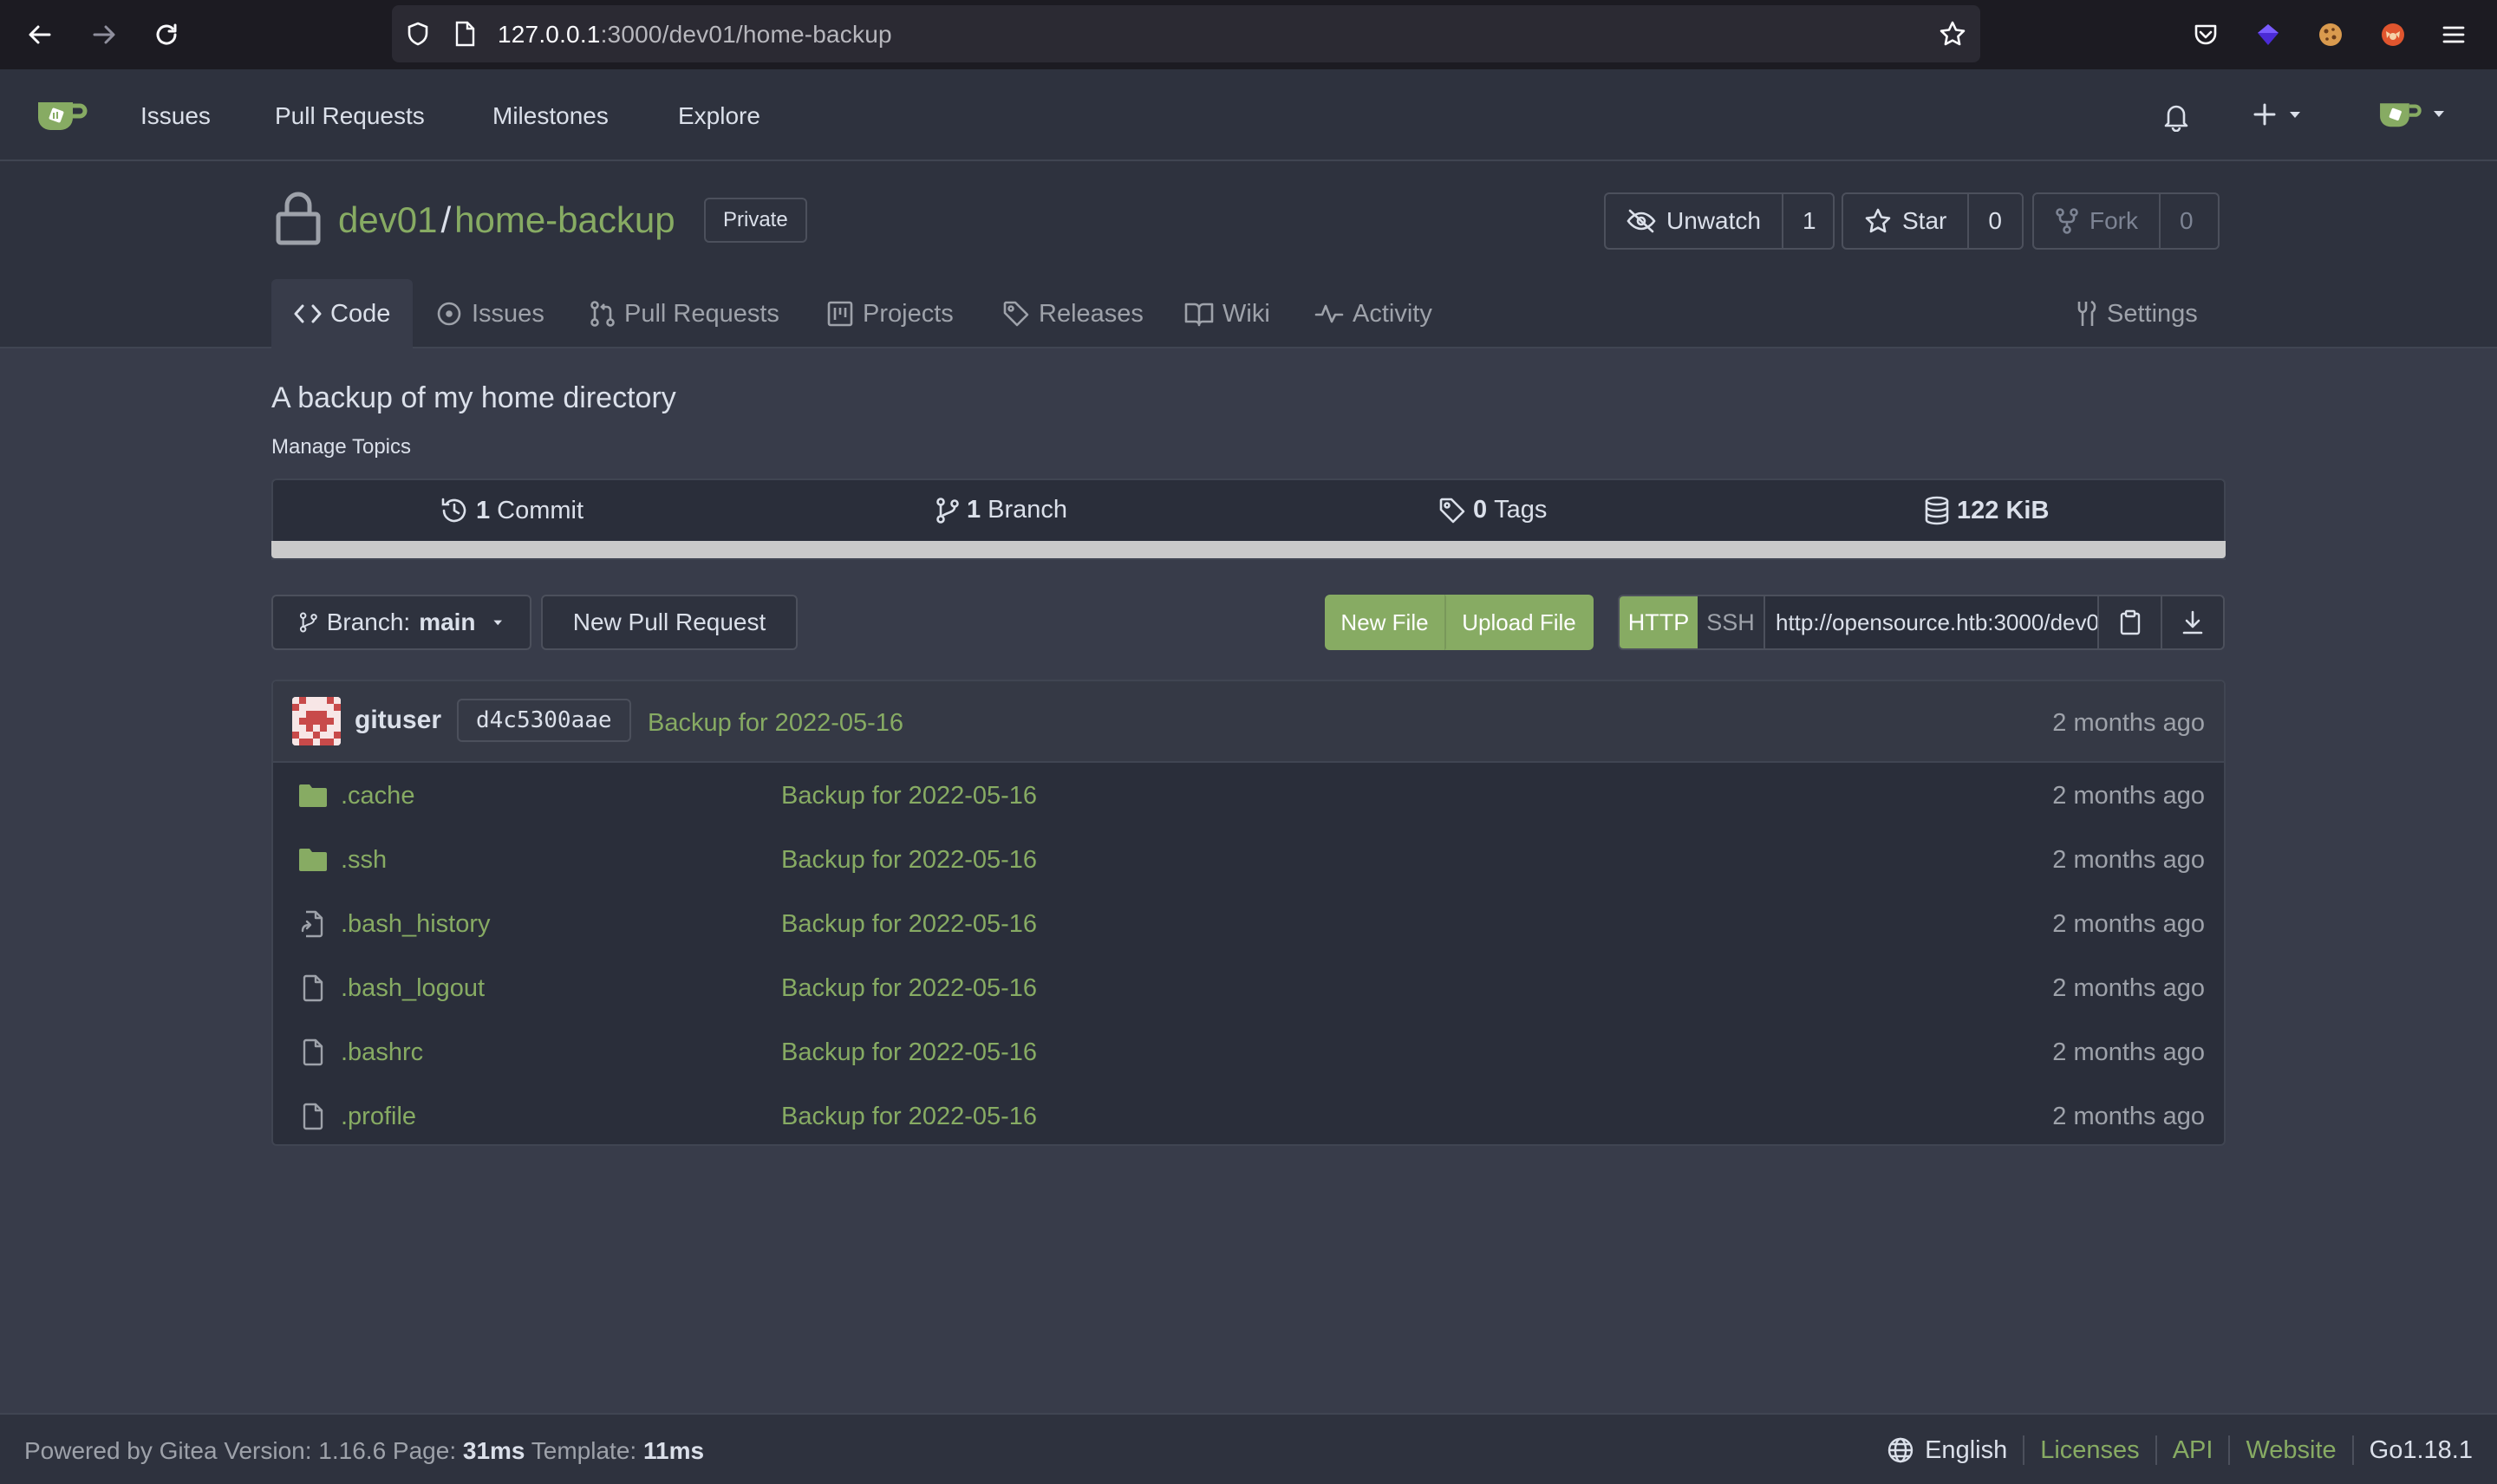  I want to click on fork-button: Fork 0, so click(2126, 221).